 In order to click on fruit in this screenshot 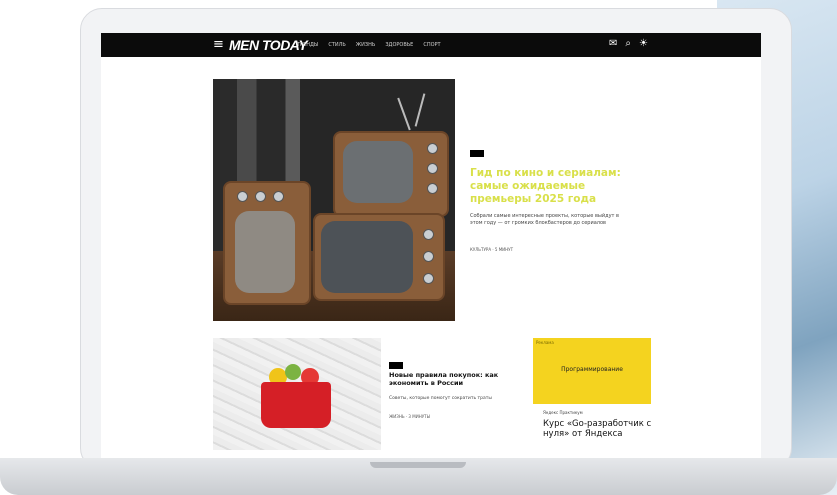, I will do `click(293, 372)`.